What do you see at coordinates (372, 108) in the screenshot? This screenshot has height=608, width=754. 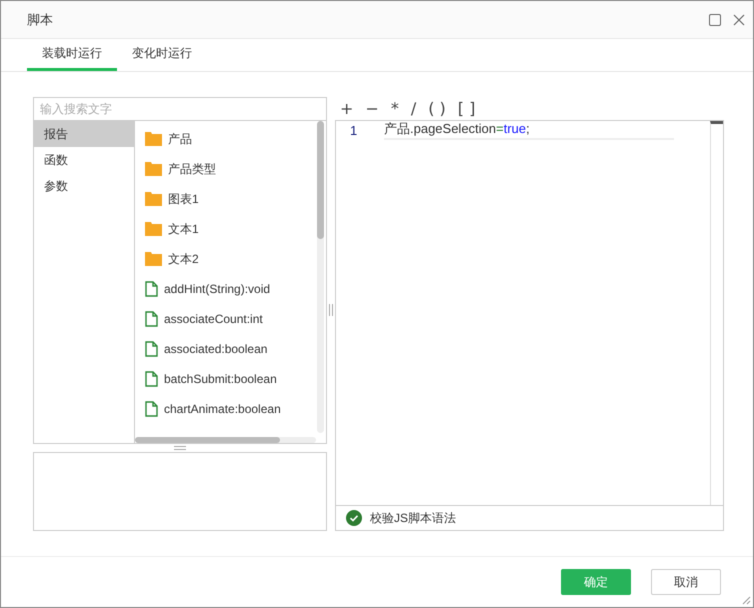 I see `operator-button: −` at bounding box center [372, 108].